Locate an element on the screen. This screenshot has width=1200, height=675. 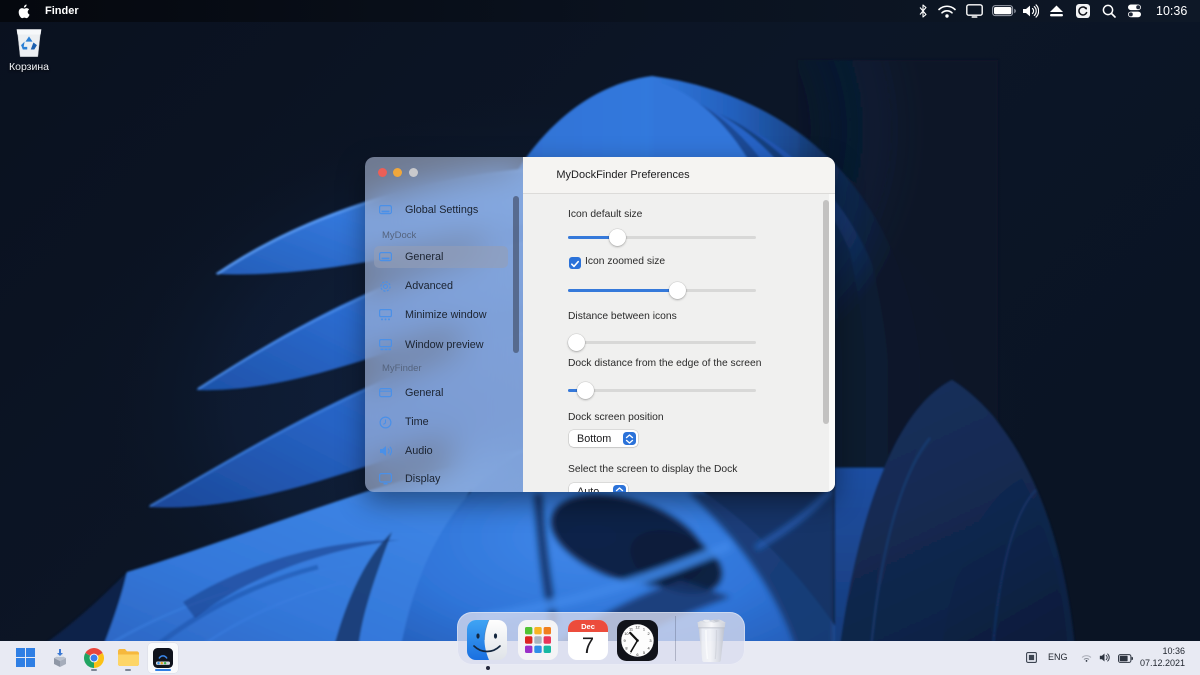
svg-text: 9 is located at coordinates (625, 640).